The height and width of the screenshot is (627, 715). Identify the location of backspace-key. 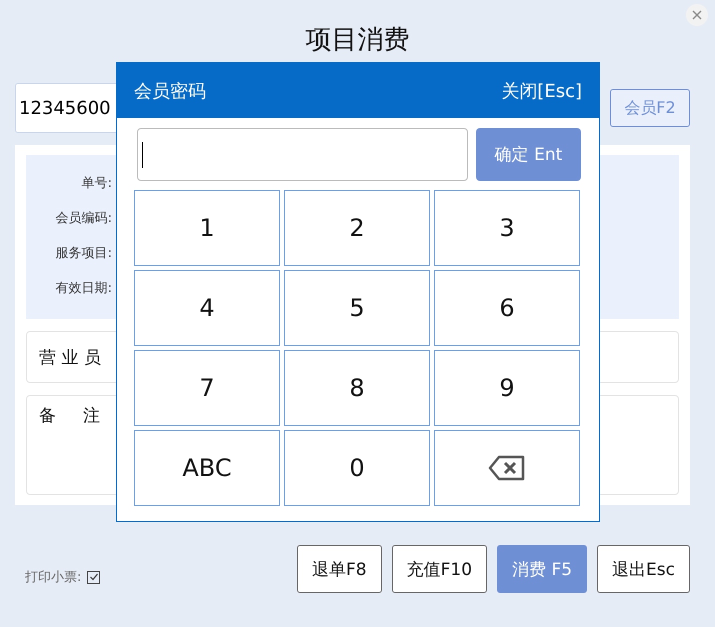
(507, 468).